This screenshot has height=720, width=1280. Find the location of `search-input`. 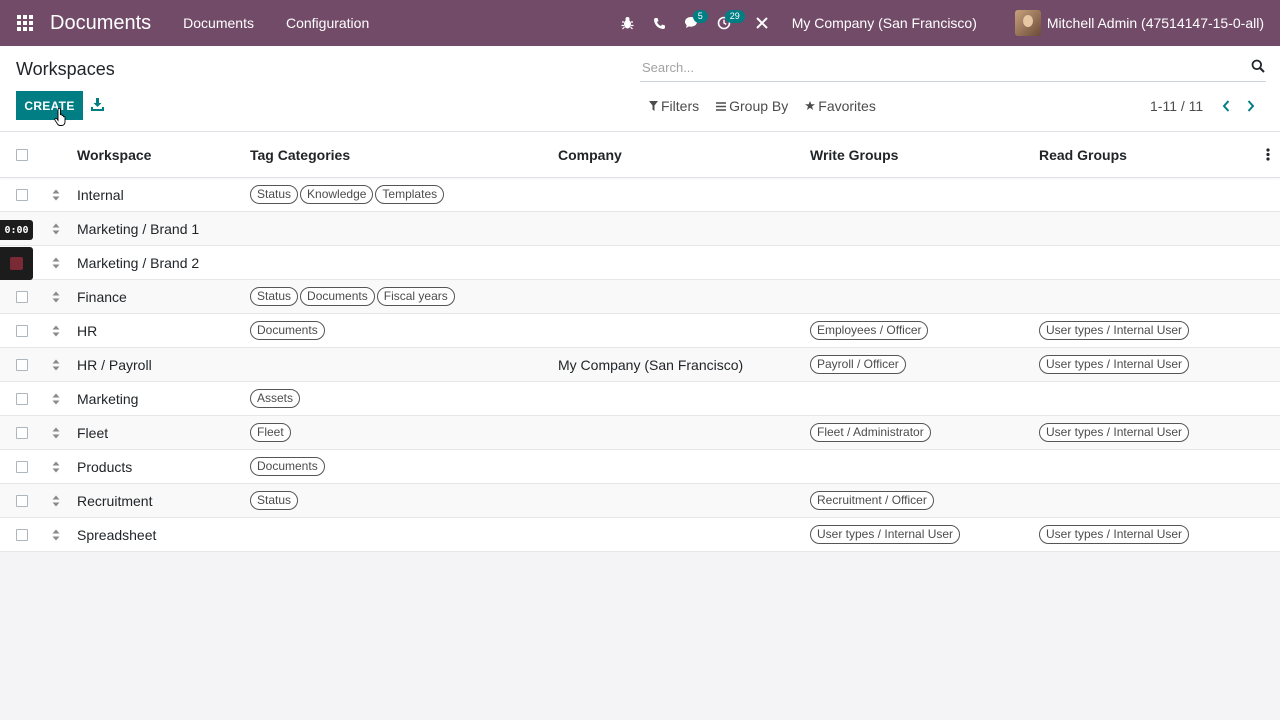

search-input is located at coordinates (940, 67).